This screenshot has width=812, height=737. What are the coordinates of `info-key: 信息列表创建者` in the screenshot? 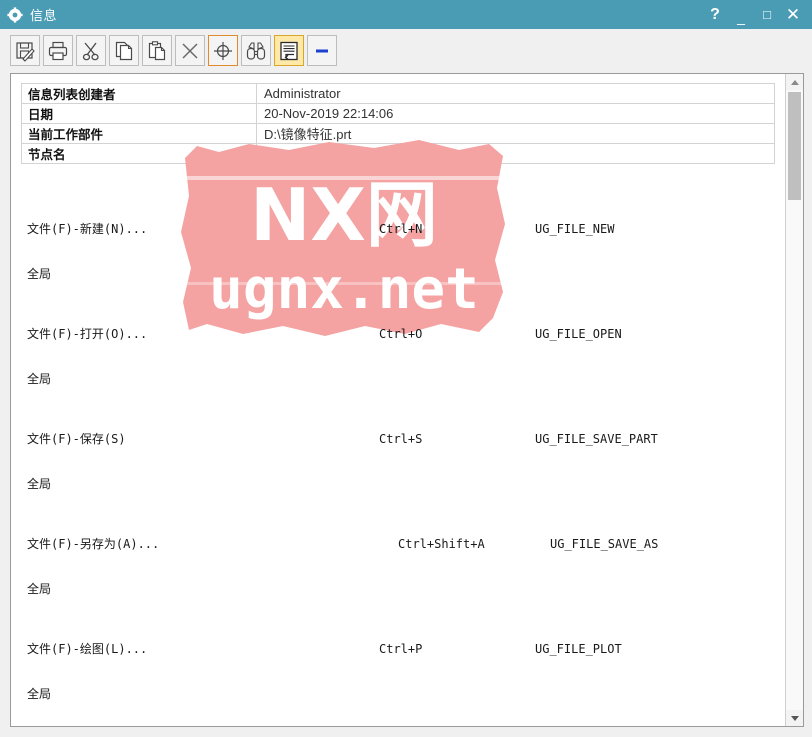 It's located at (139, 93).